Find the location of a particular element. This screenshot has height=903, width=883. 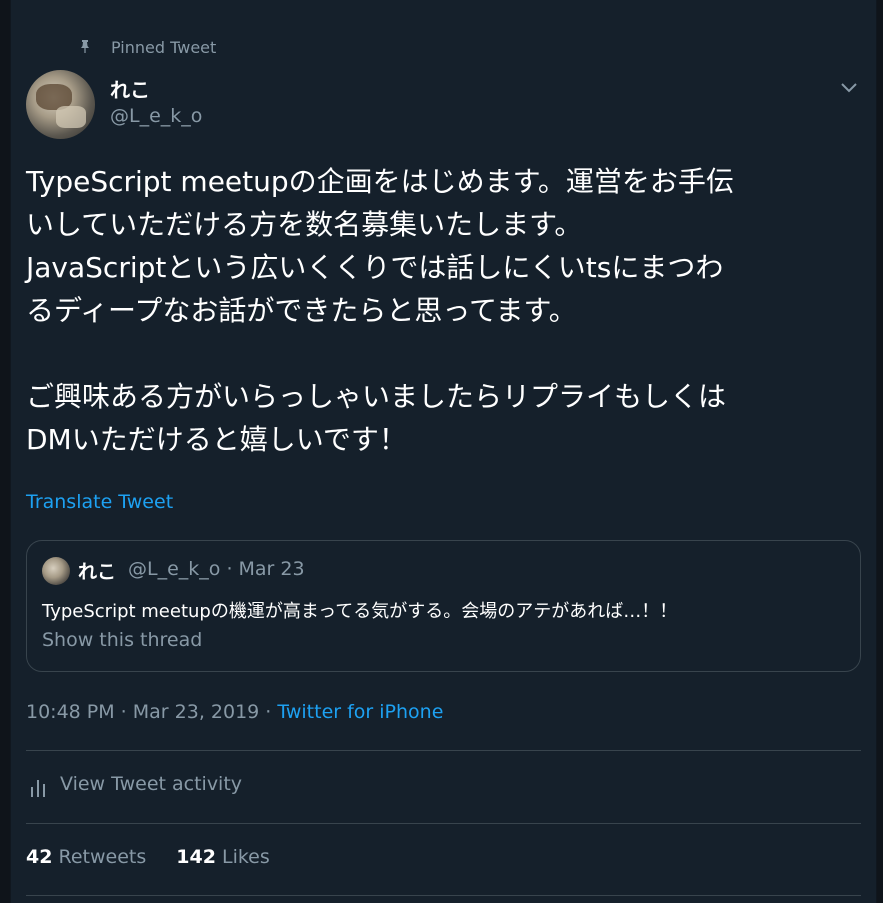

pin-icon is located at coordinates (85, 46).